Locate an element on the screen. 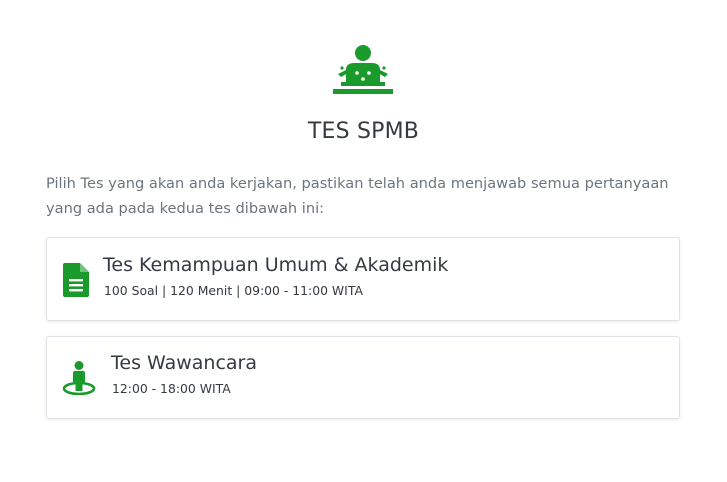 The image size is (727, 482). person-location-icon is located at coordinates (79, 378).